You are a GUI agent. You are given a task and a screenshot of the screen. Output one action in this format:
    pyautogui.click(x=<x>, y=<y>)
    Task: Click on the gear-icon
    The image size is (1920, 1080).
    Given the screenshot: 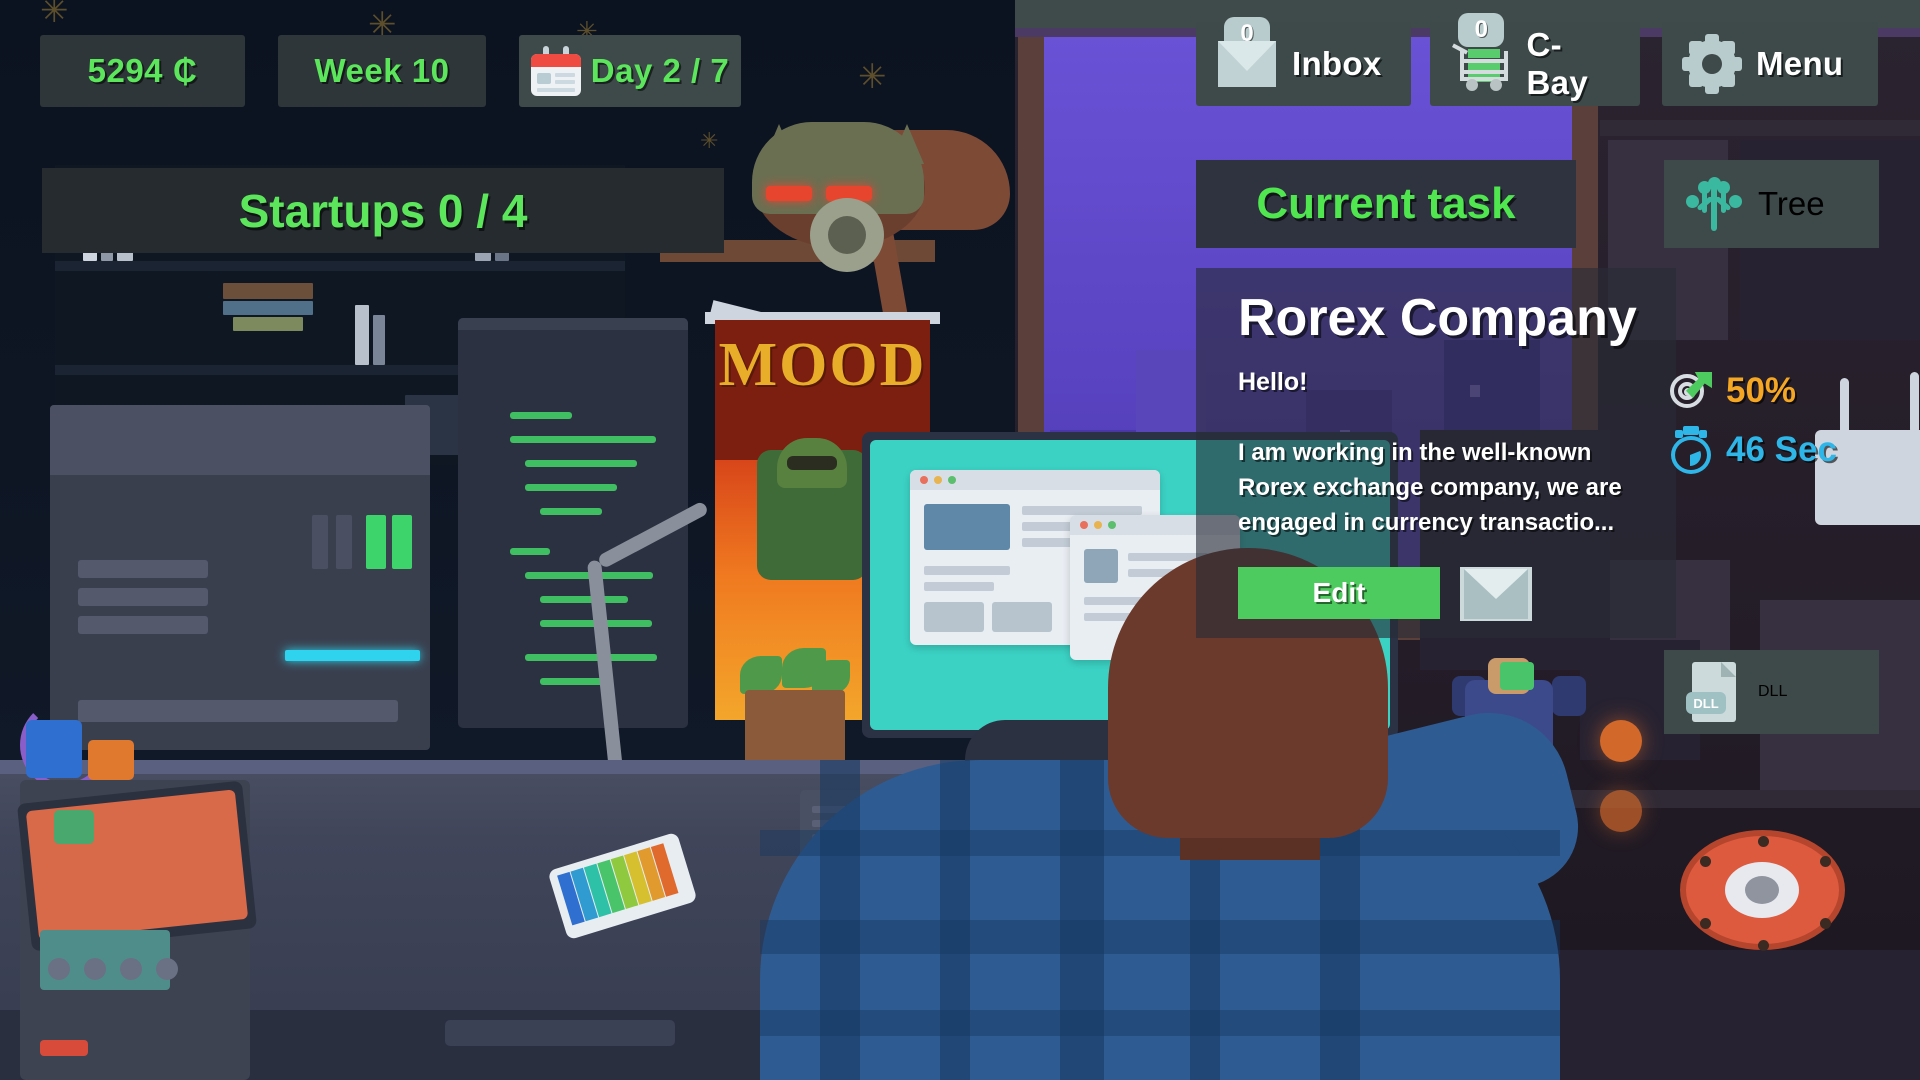 What is the action you would take?
    pyautogui.click(x=1712, y=64)
    